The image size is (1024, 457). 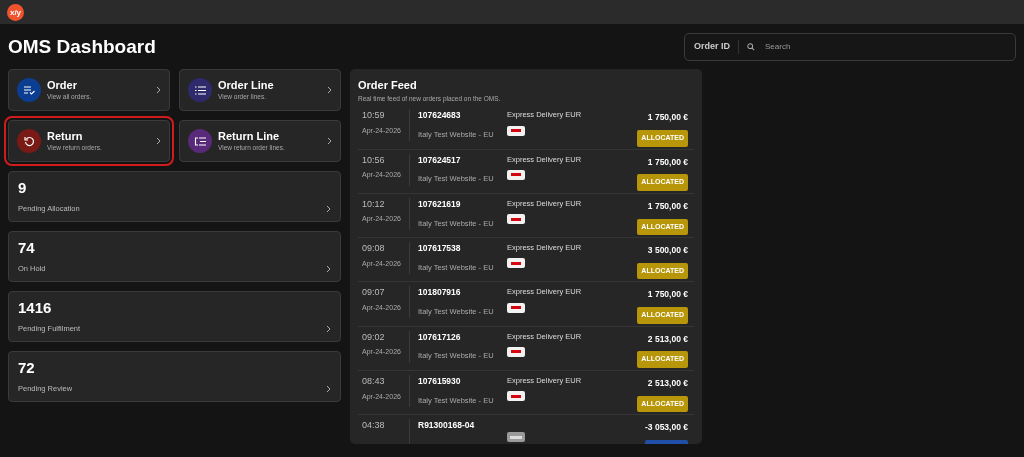 What do you see at coordinates (666, 428) in the screenshot?
I see `order-amount: -3 053,00 €` at bounding box center [666, 428].